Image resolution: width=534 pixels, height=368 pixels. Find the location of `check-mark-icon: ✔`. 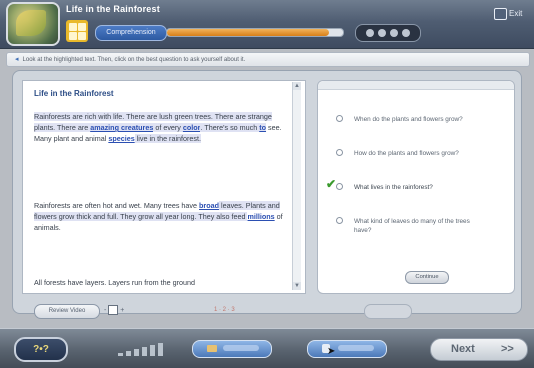

check-mark-icon: ✔ is located at coordinates (331, 184).